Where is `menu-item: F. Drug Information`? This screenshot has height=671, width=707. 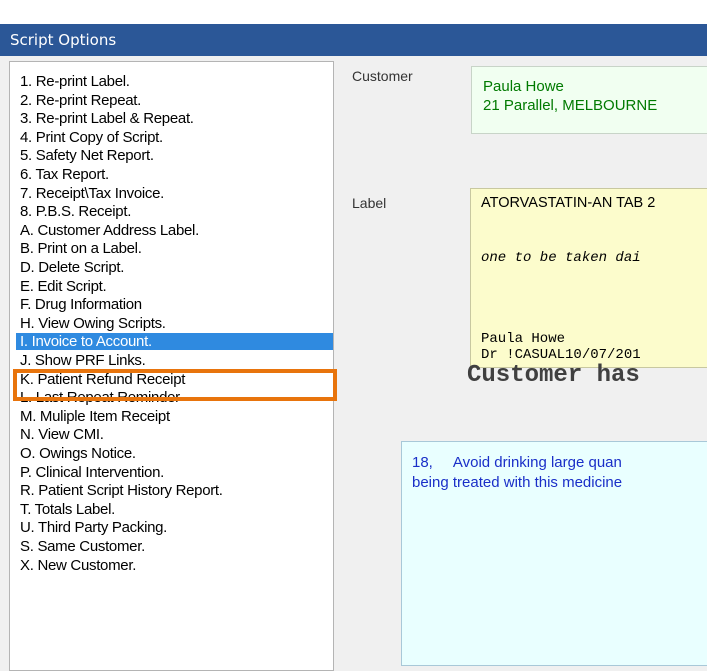 menu-item: F. Drug Information is located at coordinates (81, 304).